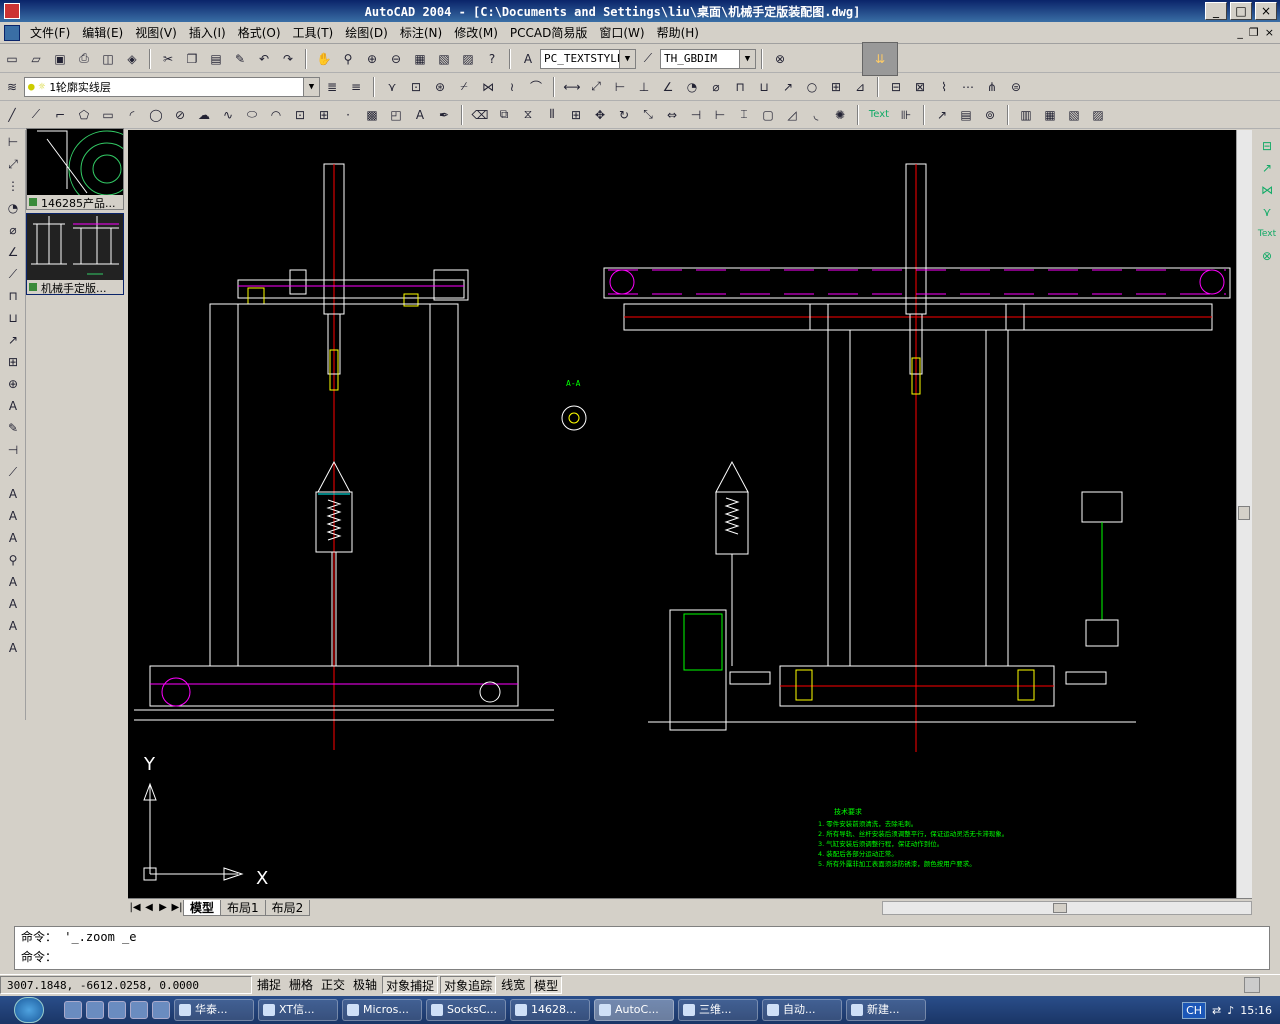 This screenshot has width=1280, height=1024. Describe the element at coordinates (366, 32) in the screenshot. I see `menu-draw: 绘图(D)` at that location.